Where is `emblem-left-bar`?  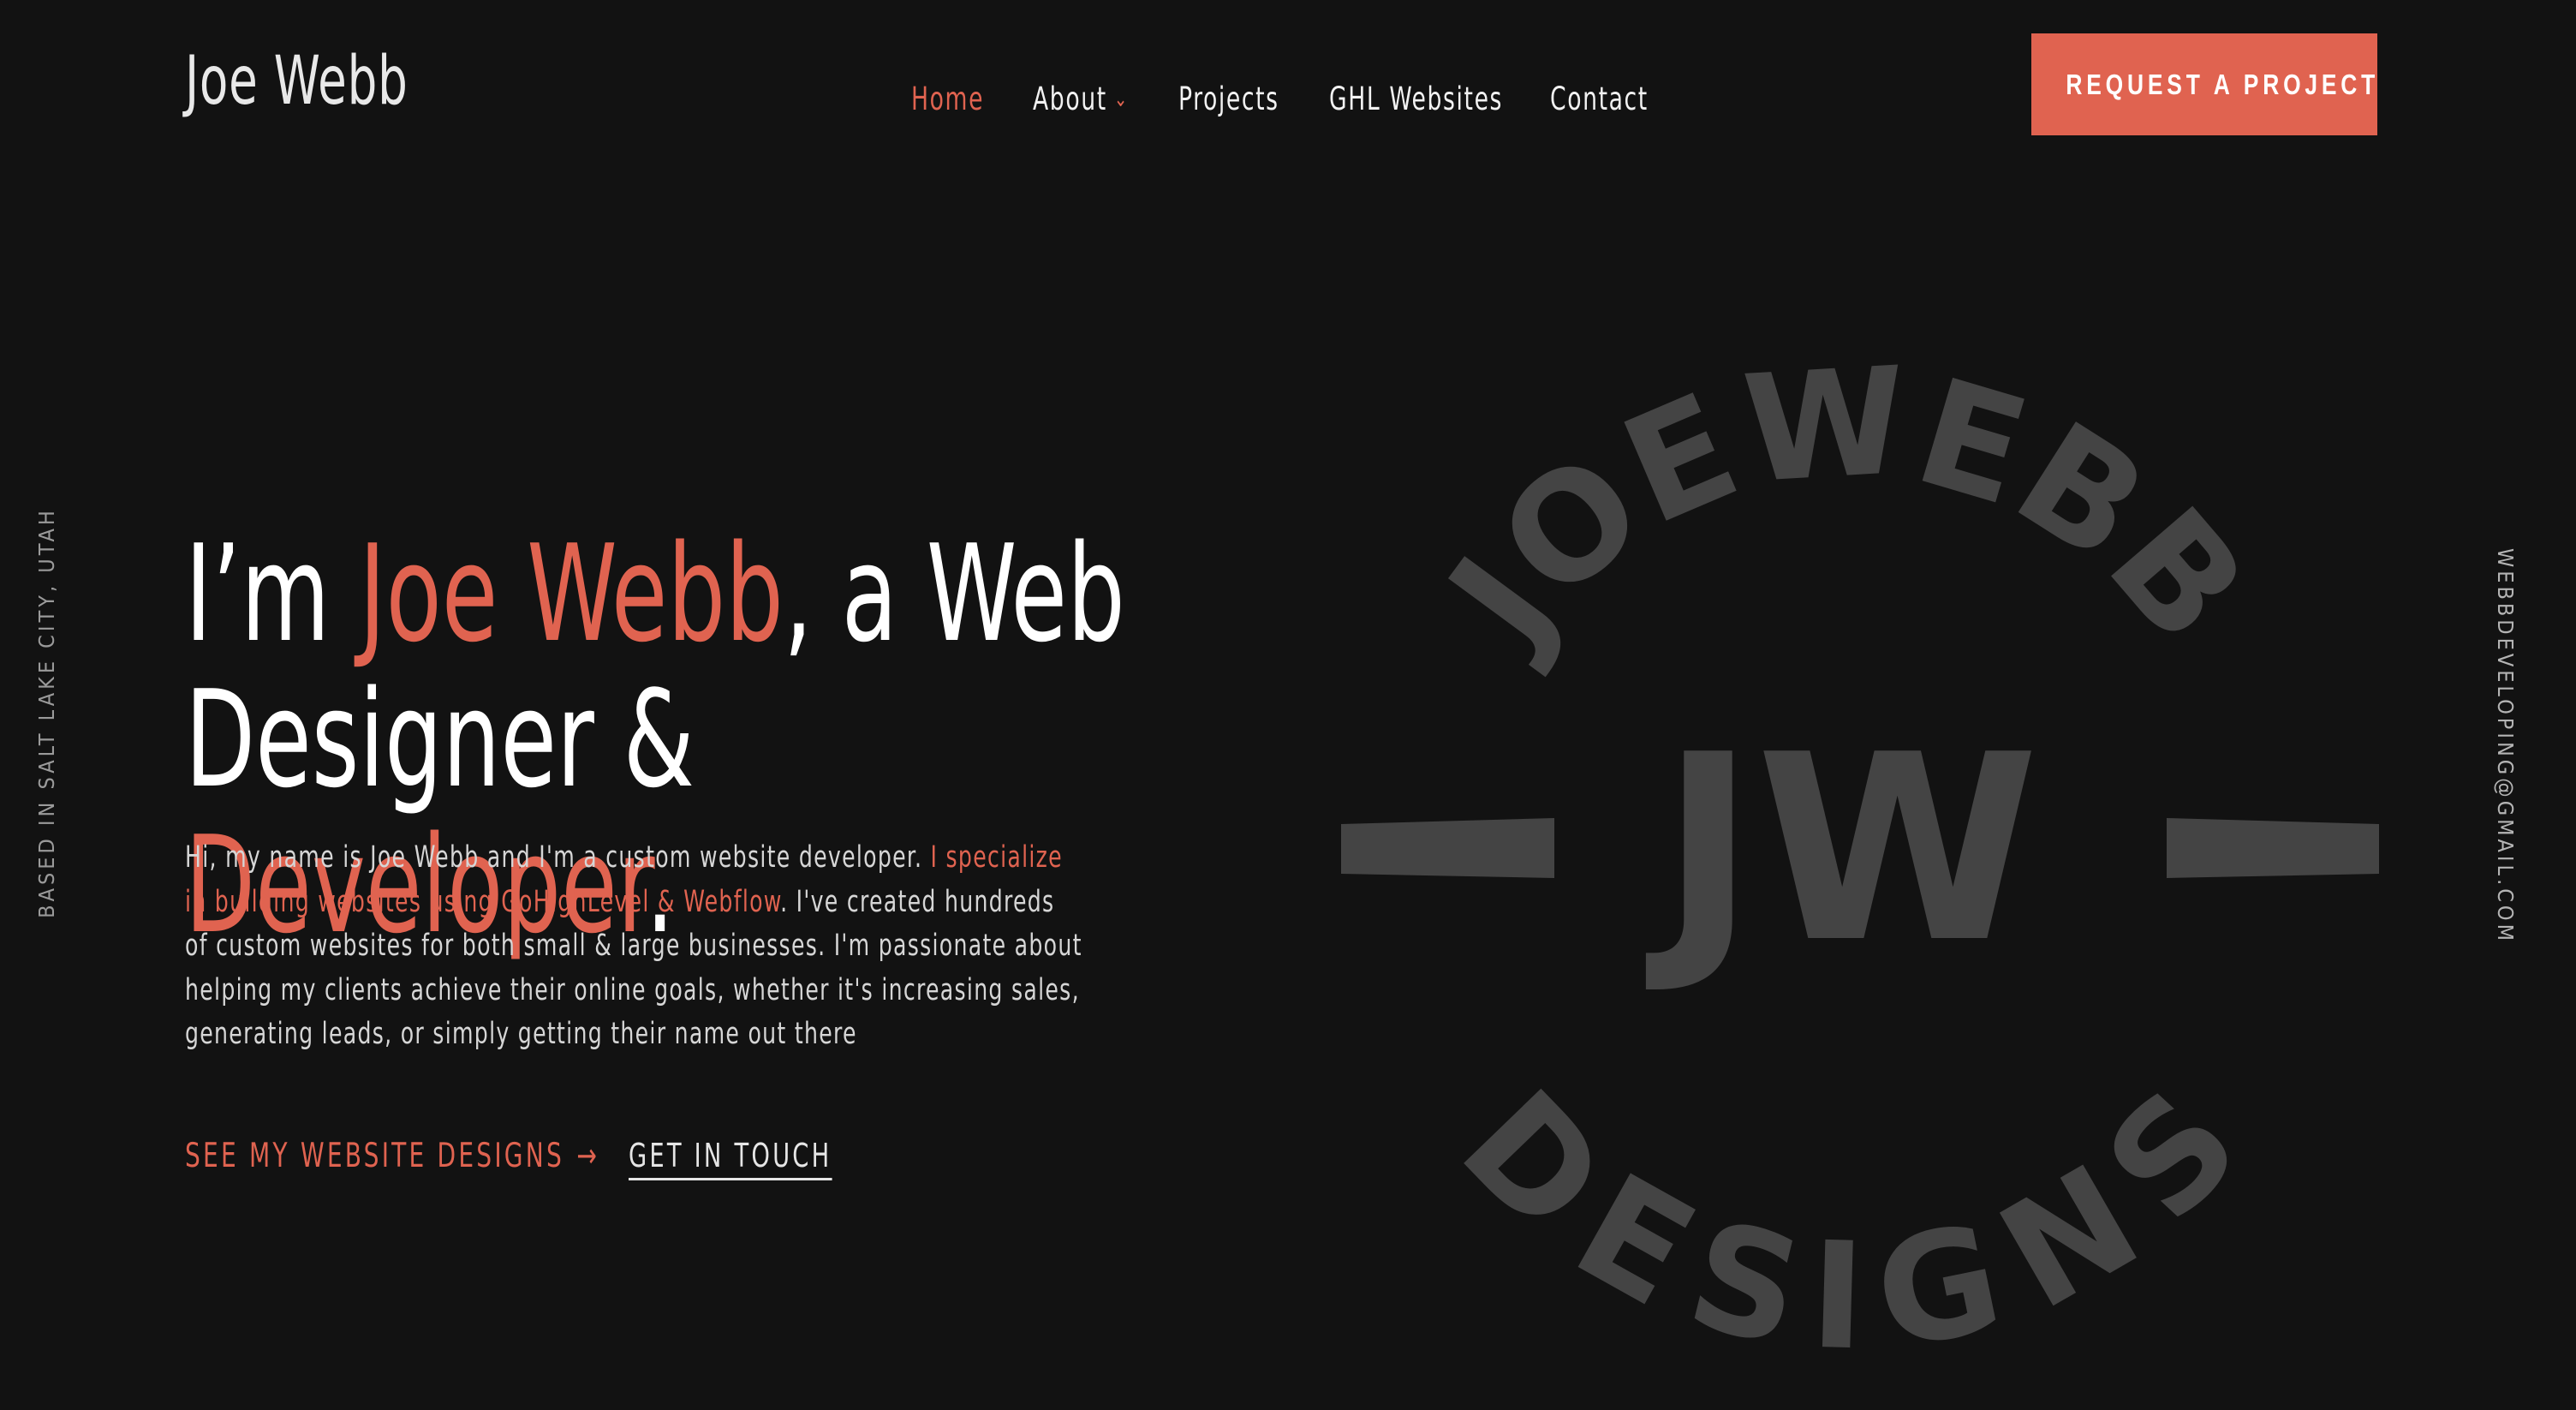 emblem-left-bar is located at coordinates (1447, 848).